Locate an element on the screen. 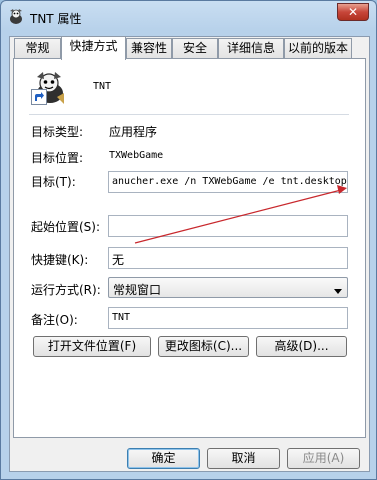 The width and height of the screenshot is (377, 480). tab-previous-versions: 以前的版本 is located at coordinates (318, 48).